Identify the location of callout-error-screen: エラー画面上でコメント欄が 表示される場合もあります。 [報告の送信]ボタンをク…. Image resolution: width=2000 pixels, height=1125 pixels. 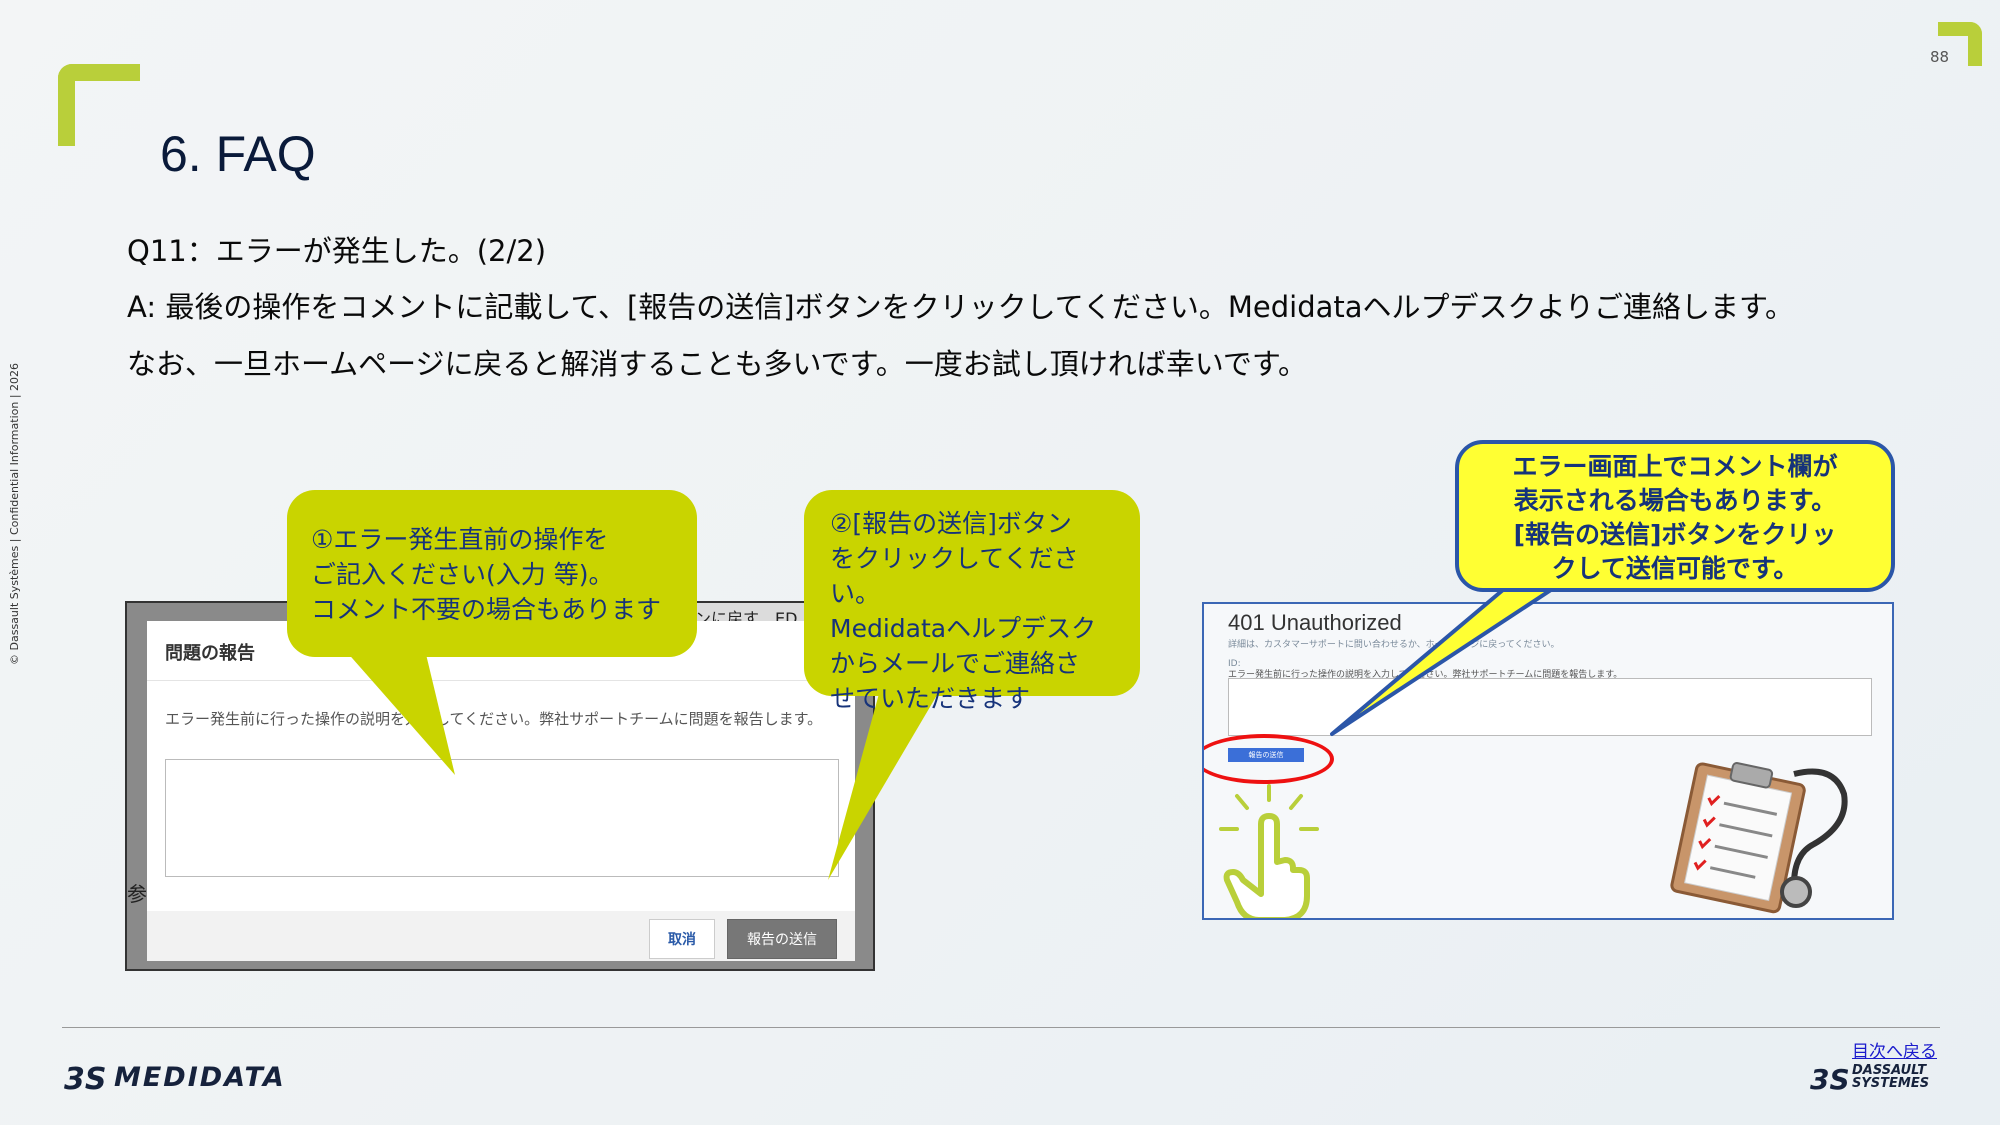
(1675, 516).